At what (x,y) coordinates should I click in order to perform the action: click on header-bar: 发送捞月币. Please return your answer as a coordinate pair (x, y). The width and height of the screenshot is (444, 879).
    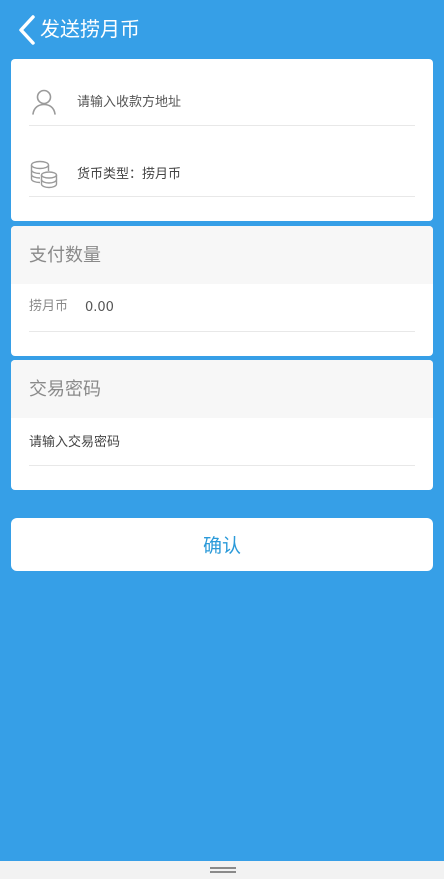
    Looking at the image, I should click on (222, 29).